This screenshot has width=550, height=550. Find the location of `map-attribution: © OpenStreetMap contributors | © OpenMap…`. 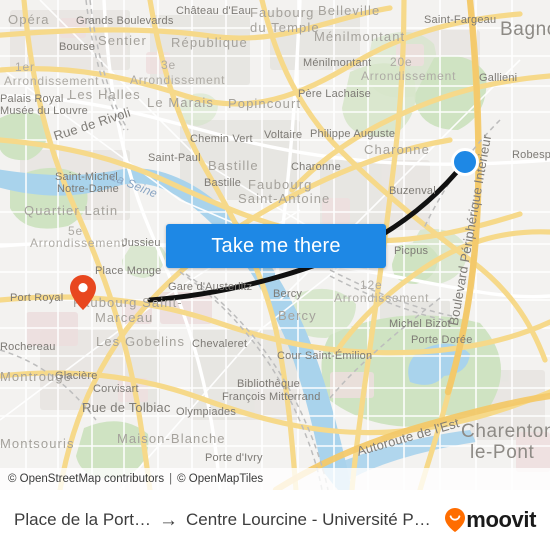

map-attribution: © OpenStreetMap contributors | © OpenMap… is located at coordinates (275, 479).